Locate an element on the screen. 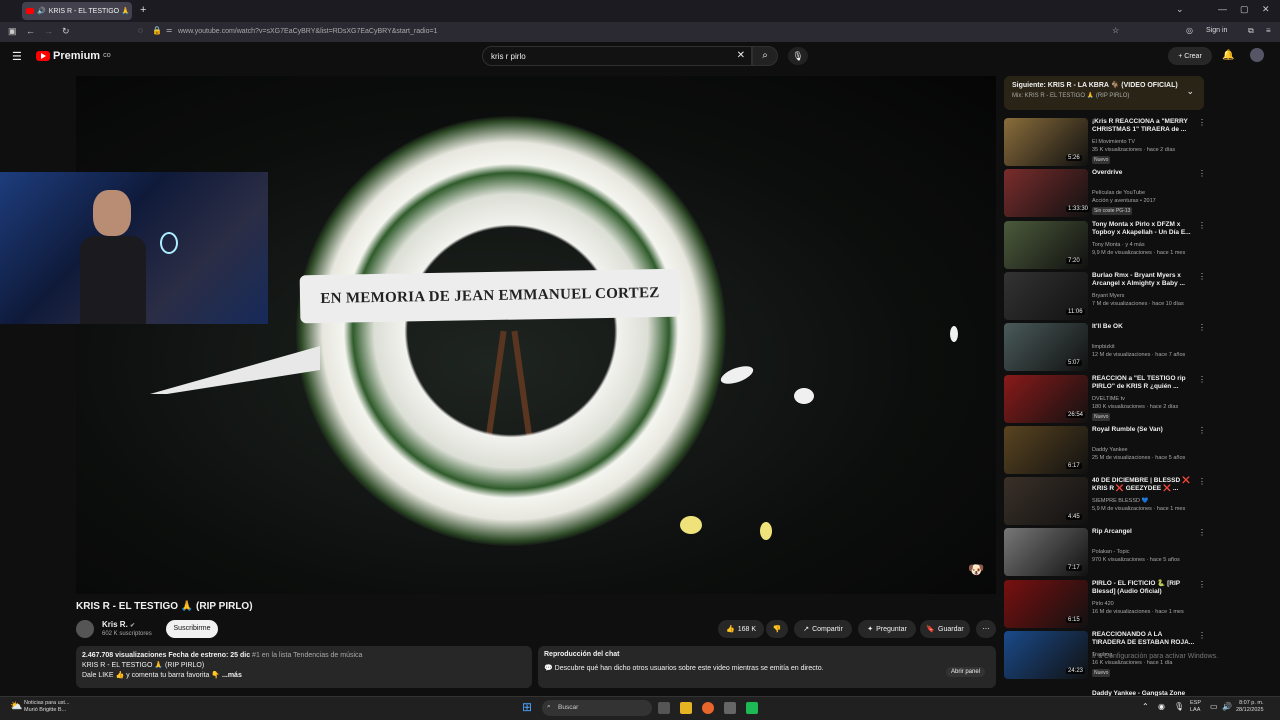 The width and height of the screenshot is (1280, 720). taskbar-search: ⌕ Buscar is located at coordinates (597, 708).